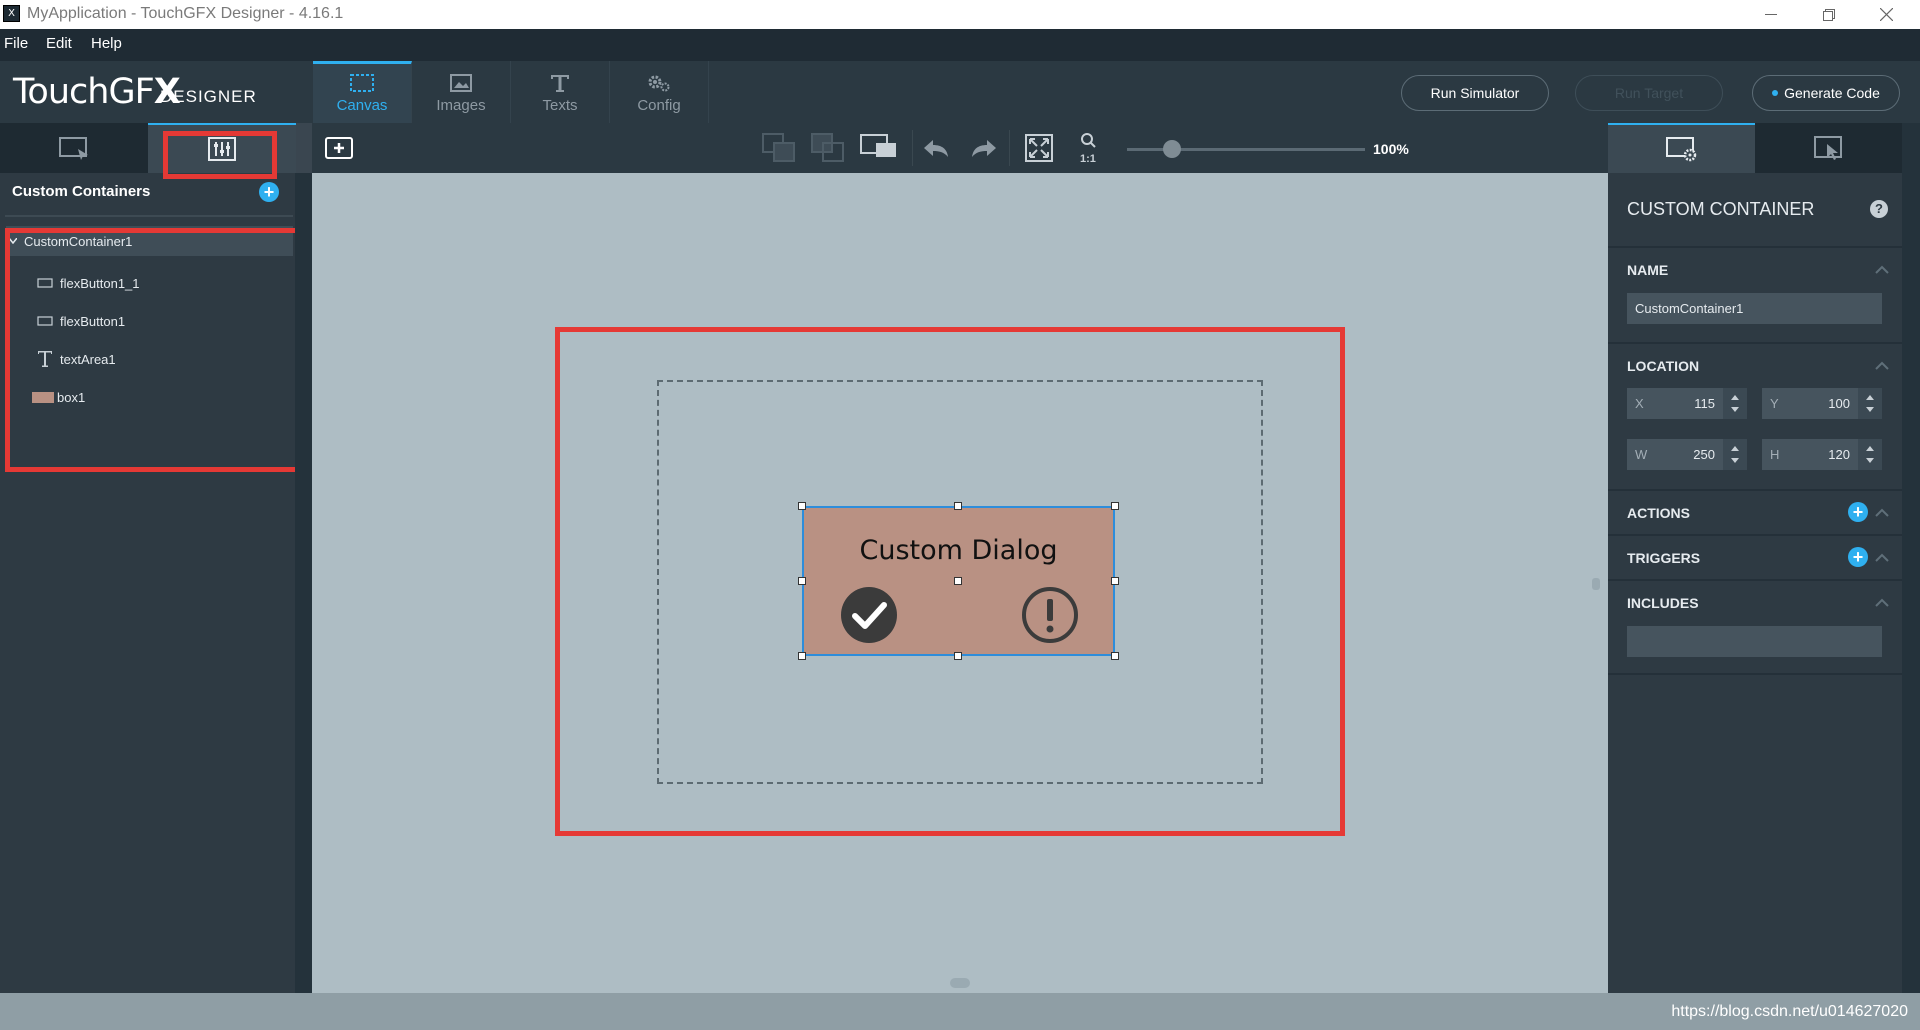  I want to click on zoom-level-label: 100%, so click(1391, 149).